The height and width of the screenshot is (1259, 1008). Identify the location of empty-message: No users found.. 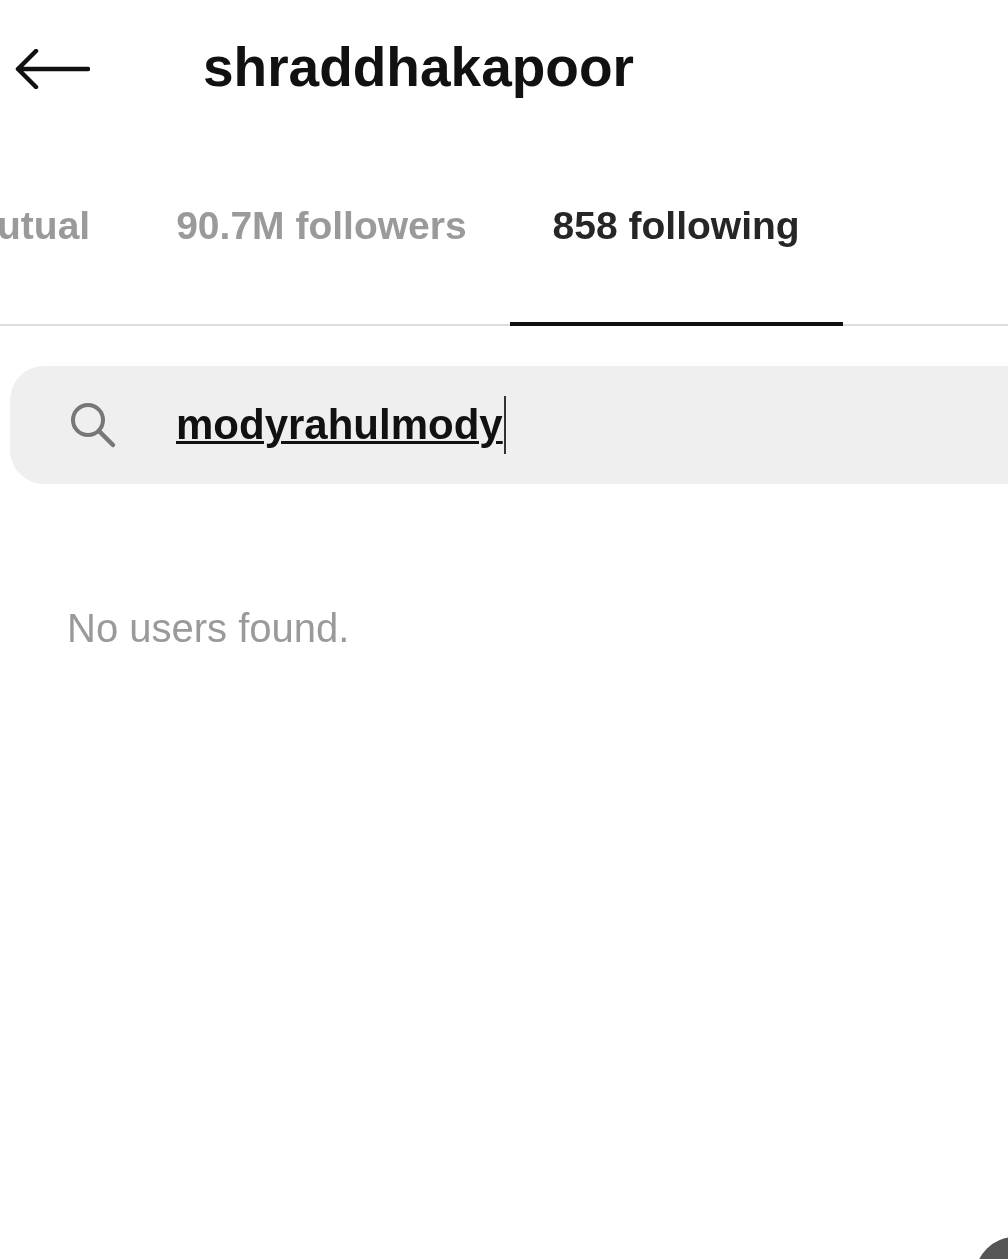
(209, 628).